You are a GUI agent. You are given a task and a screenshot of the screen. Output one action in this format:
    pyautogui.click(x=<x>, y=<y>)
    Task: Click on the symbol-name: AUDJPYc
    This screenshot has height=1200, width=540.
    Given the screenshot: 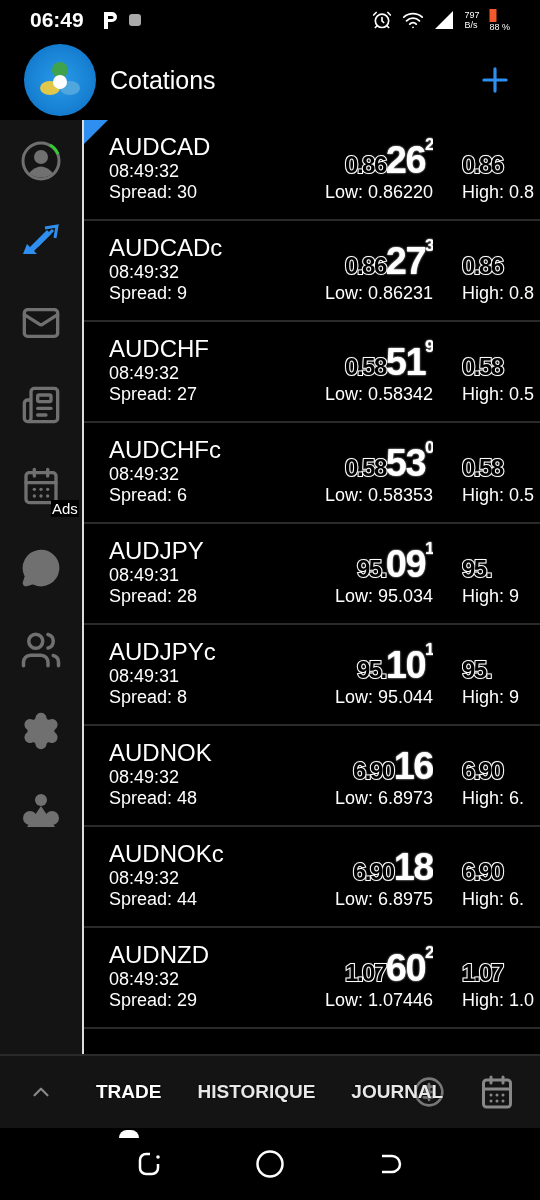 What is the action you would take?
    pyautogui.click(x=163, y=652)
    